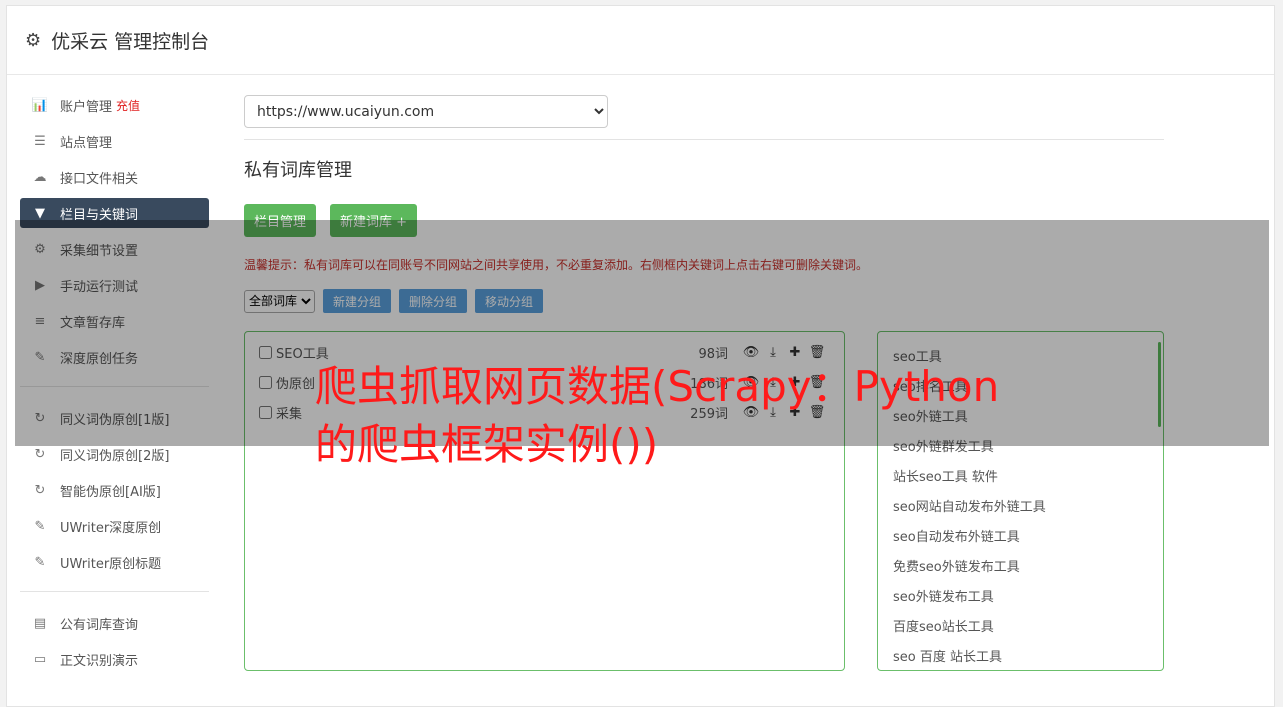 The width and height of the screenshot is (1283, 707). Describe the element at coordinates (40, 659) in the screenshot. I see `monitor-icon: ▭` at that location.